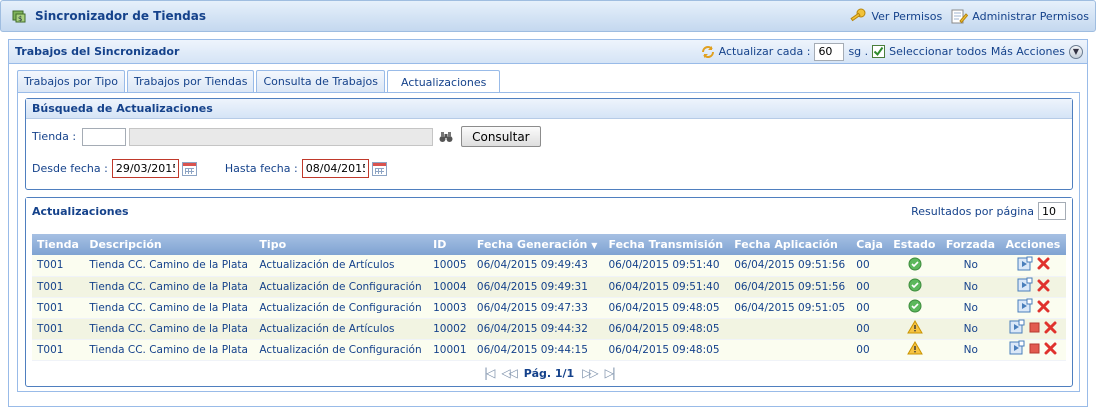 The image size is (1096, 415). I want to click on select-all-label: Seleccionar todos, so click(938, 51).